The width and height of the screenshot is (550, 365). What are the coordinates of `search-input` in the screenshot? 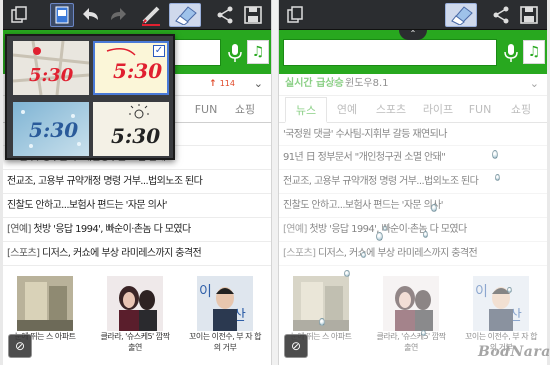 It's located at (390, 52).